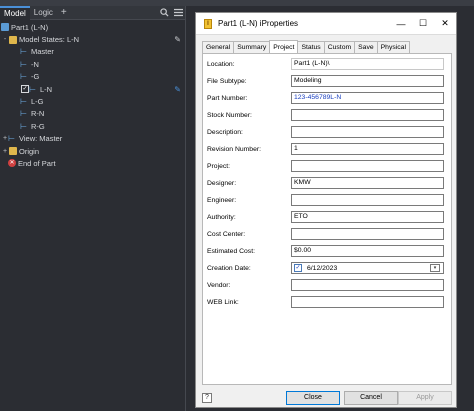 The image size is (474, 411). I want to click on field-designer: Designer: KMW, so click(325, 183).